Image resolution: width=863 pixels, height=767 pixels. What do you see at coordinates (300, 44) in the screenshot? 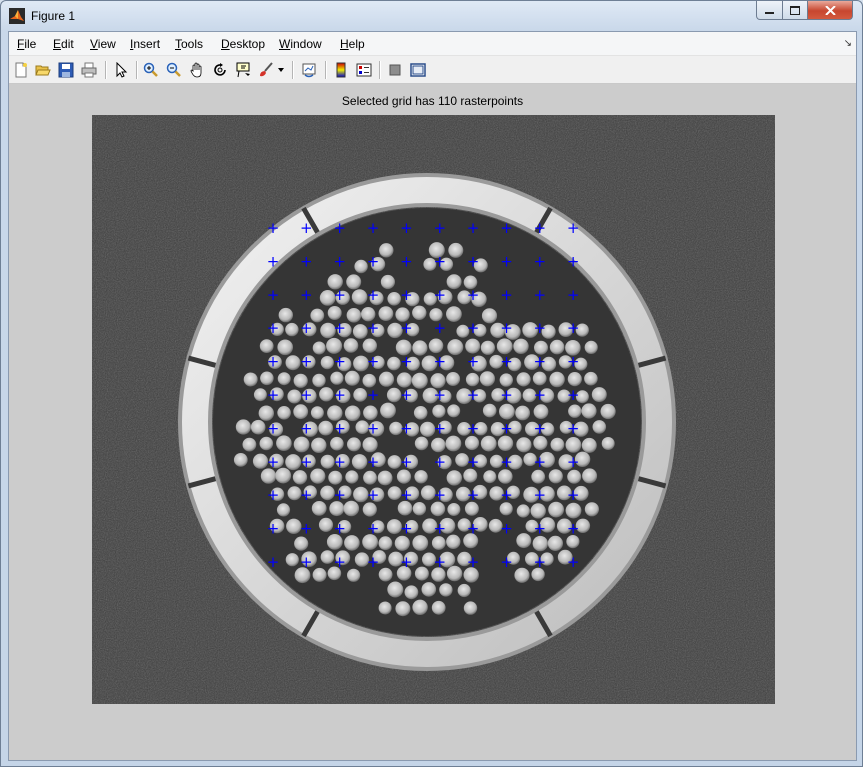
I see `menu-window: Window` at bounding box center [300, 44].